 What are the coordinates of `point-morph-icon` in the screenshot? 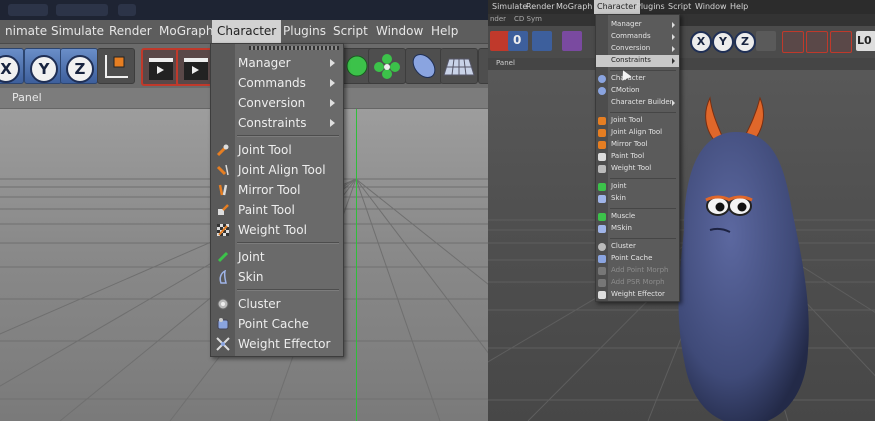 It's located at (602, 271).